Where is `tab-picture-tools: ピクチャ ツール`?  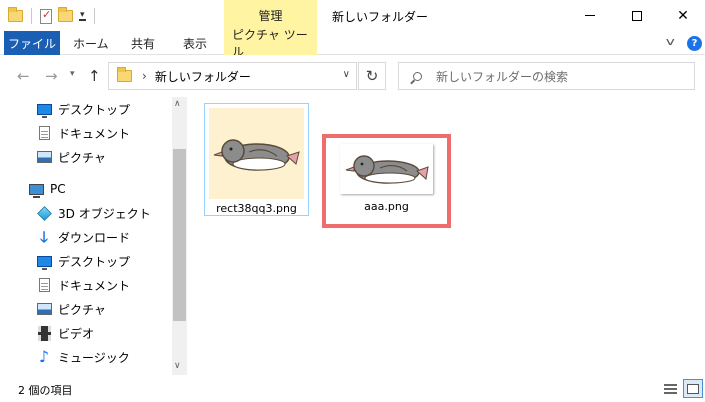 tab-picture-tools: ピクチャ ツール is located at coordinates (270, 43).